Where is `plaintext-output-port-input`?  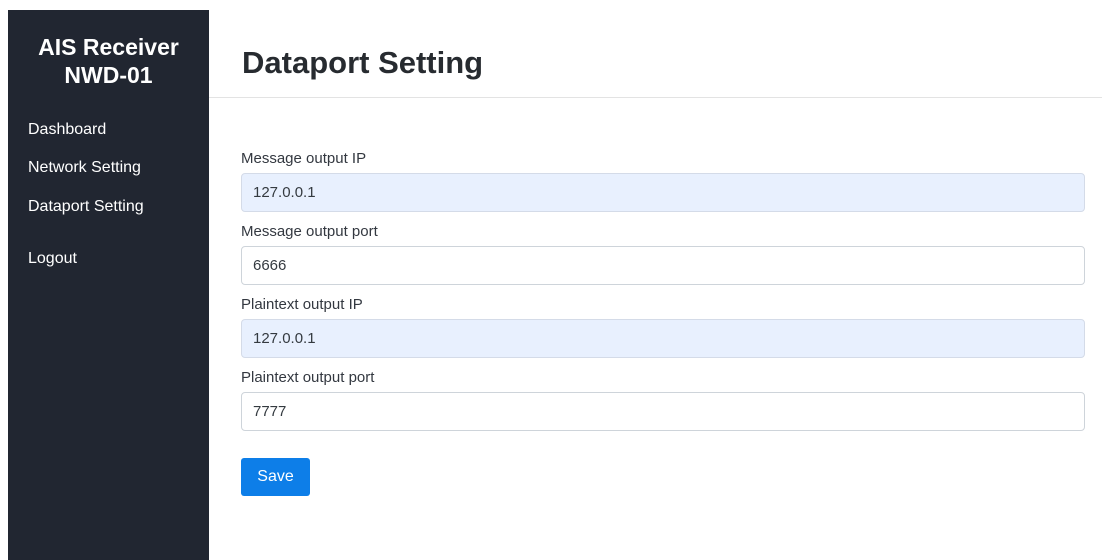
plaintext-output-port-input is located at coordinates (663, 411).